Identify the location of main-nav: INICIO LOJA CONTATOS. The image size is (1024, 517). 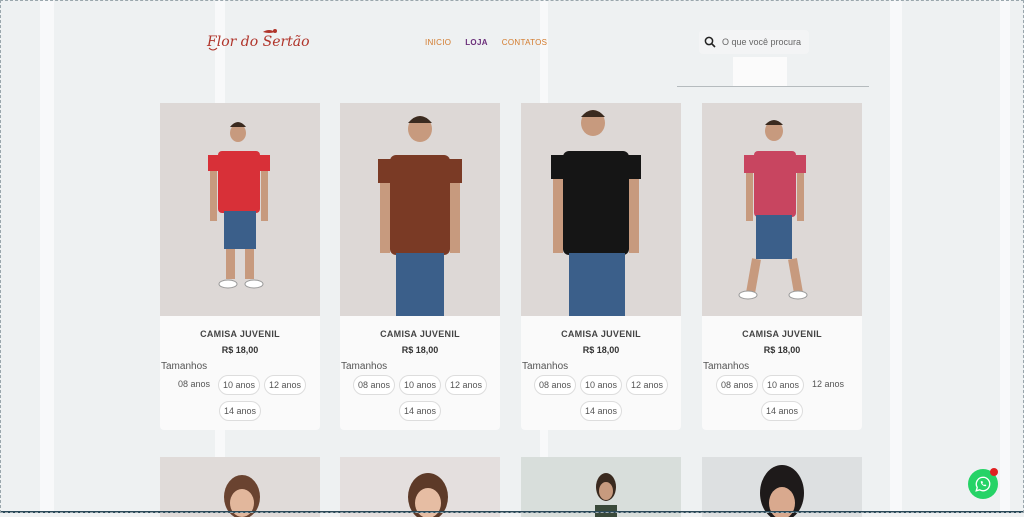
(486, 42).